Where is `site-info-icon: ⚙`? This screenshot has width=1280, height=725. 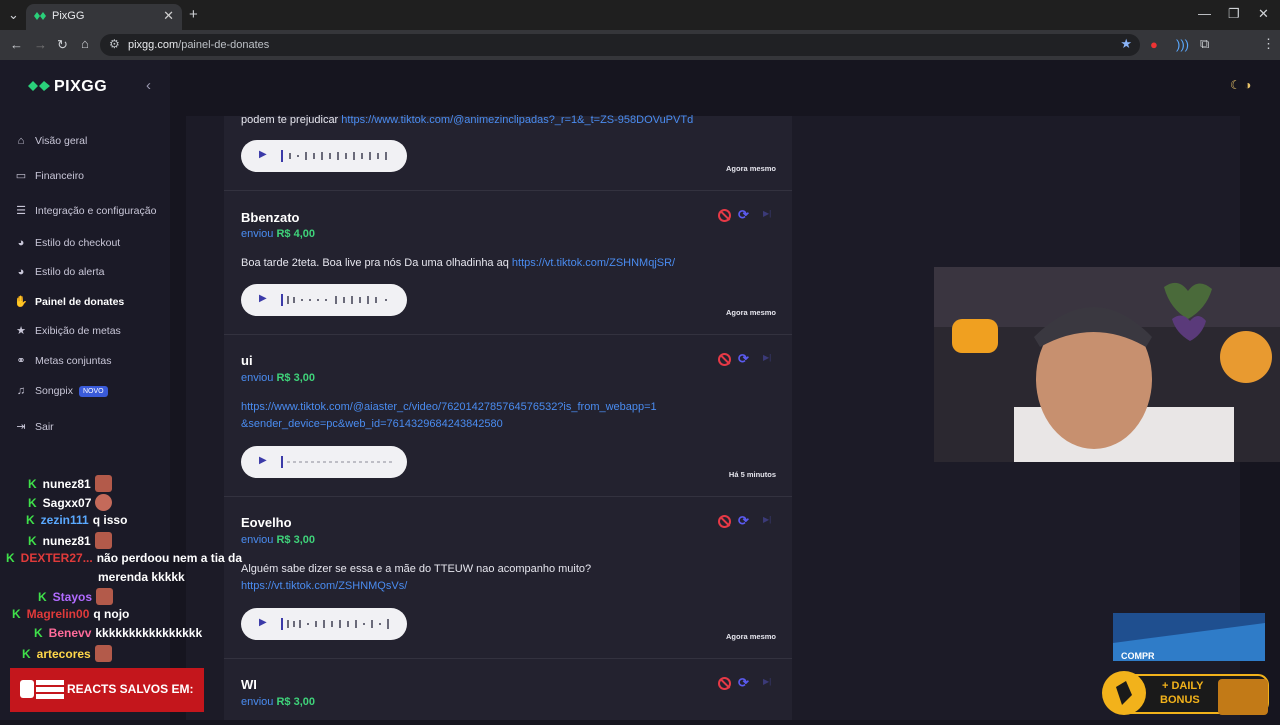 site-info-icon: ⚙ is located at coordinates (114, 44).